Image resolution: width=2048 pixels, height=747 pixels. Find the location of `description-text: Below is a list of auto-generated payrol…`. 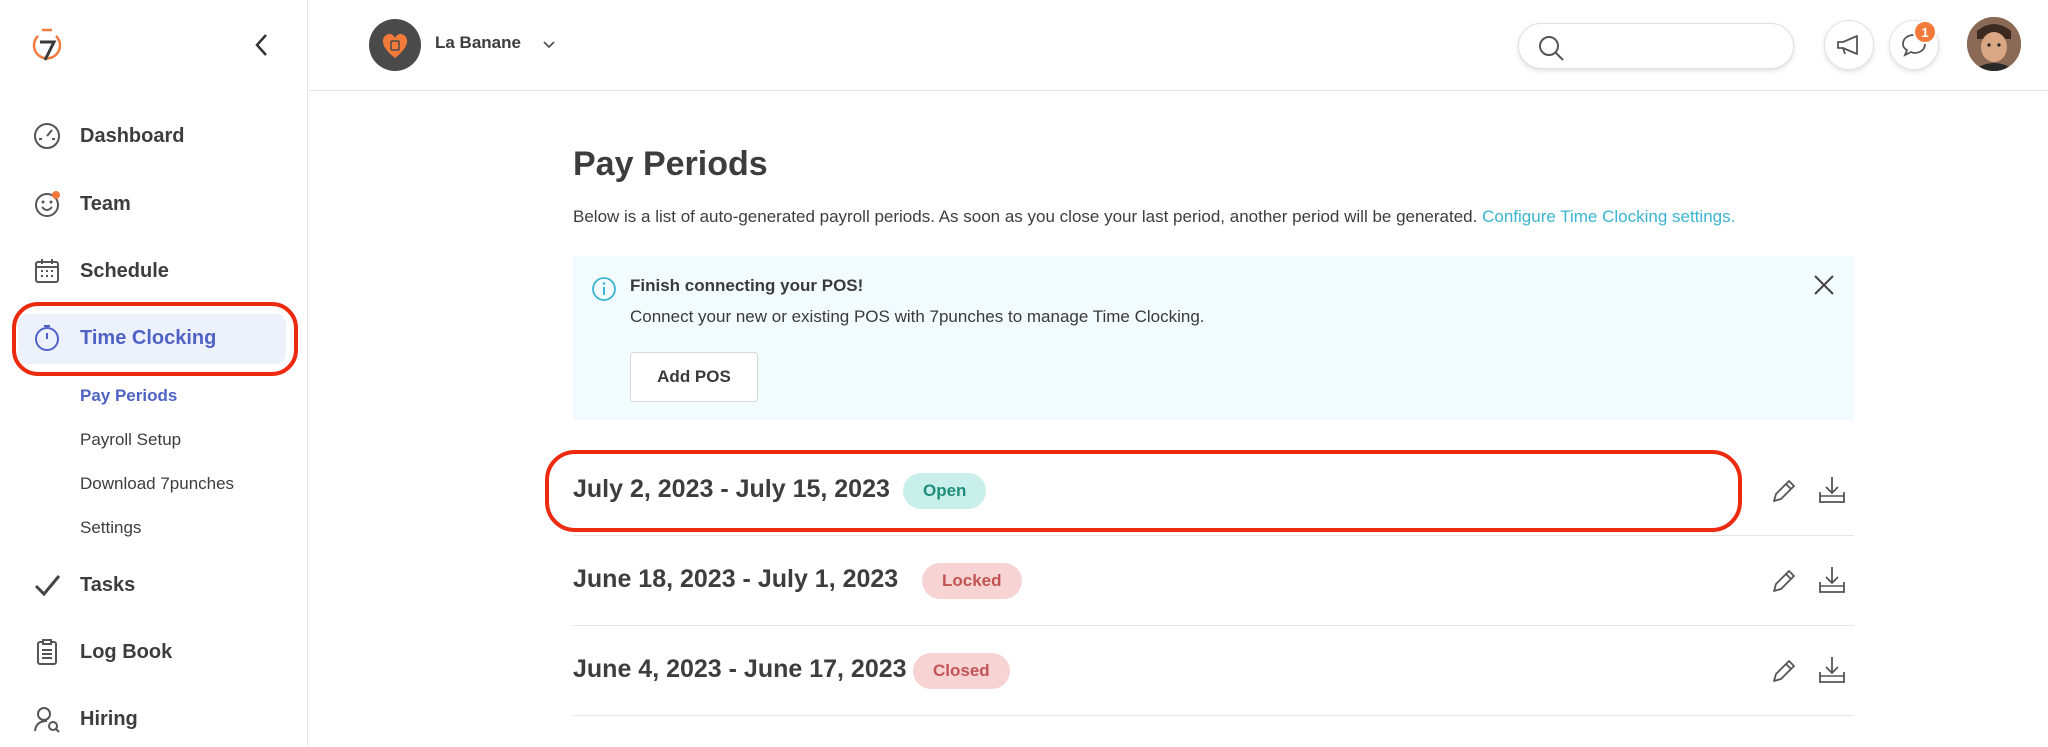

description-text: Below is a list of auto-generated payrol… is located at coordinates (1025, 216).